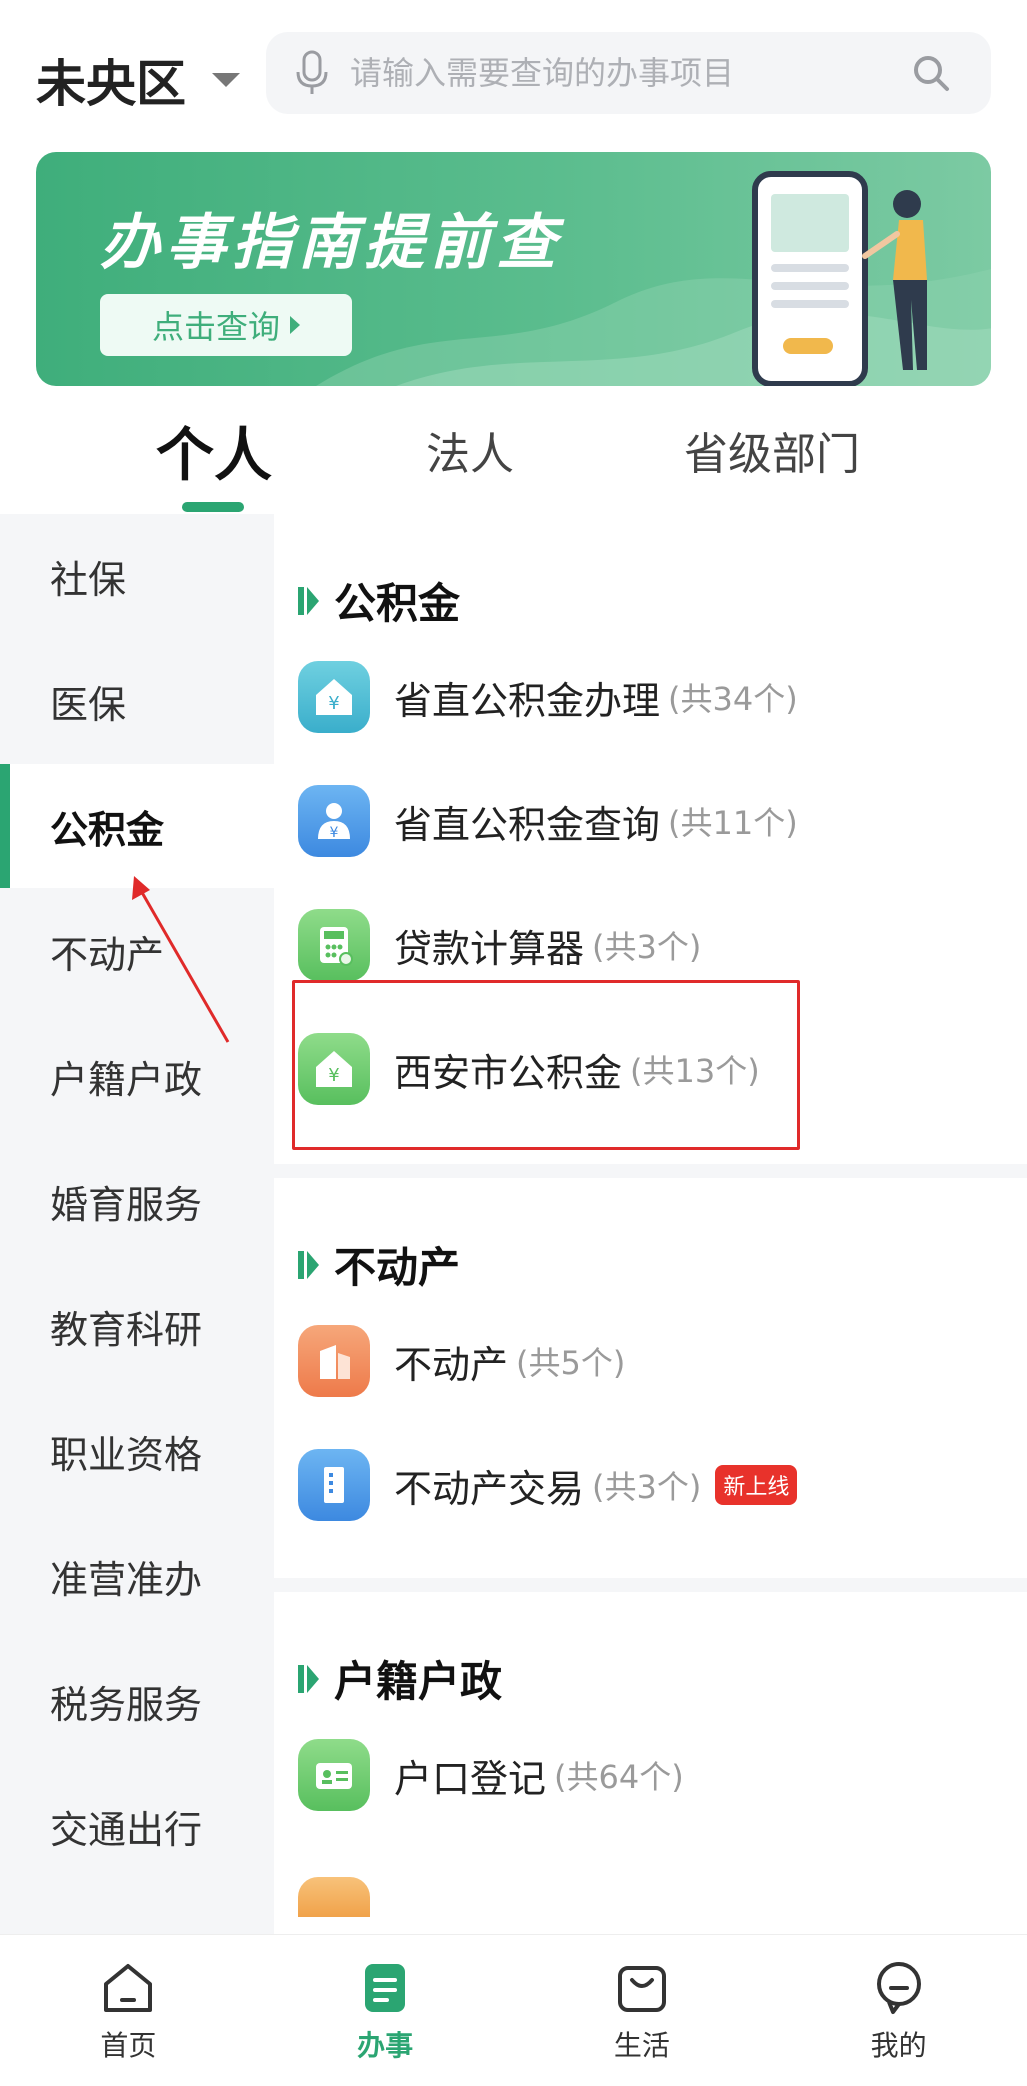 The width and height of the screenshot is (1027, 2086). I want to click on nav-label: 办事, so click(385, 2045).